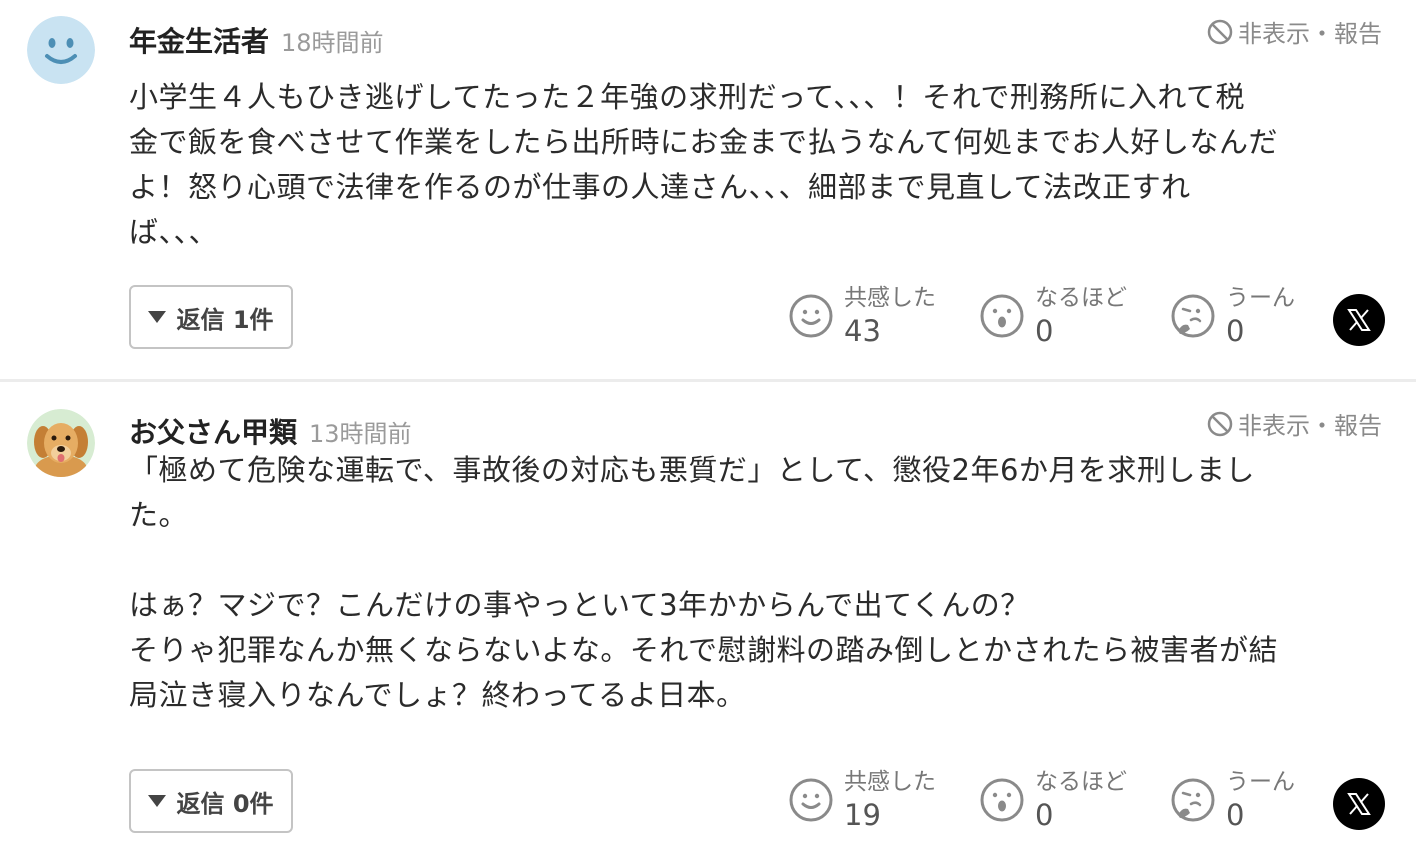 This screenshot has width=1416, height=850. What do you see at coordinates (174, 232) in the screenshot?
I see `comment-line: ば、、、` at bounding box center [174, 232].